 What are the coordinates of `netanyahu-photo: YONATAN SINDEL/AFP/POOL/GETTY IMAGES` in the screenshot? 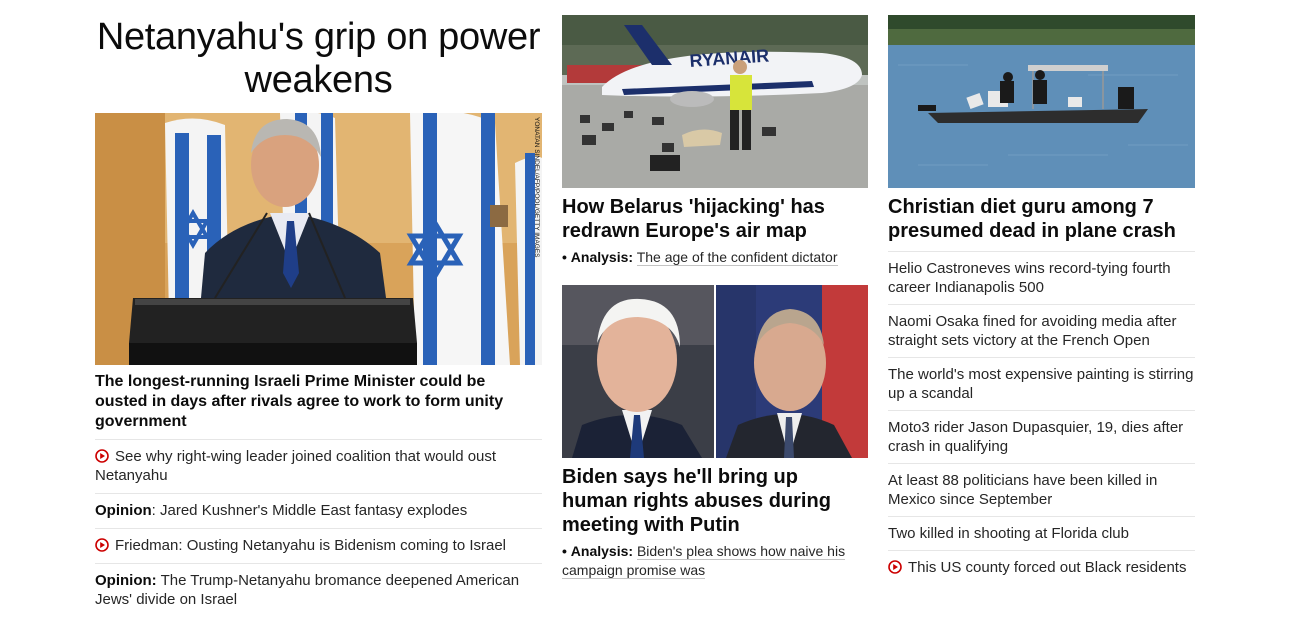 It's located at (318, 239).